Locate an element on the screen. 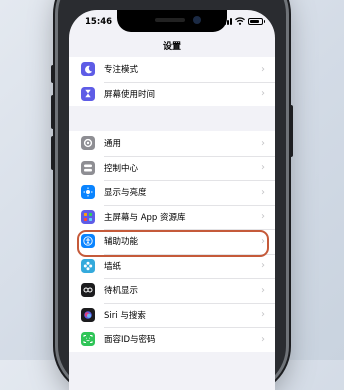  notch is located at coordinates (172, 21).